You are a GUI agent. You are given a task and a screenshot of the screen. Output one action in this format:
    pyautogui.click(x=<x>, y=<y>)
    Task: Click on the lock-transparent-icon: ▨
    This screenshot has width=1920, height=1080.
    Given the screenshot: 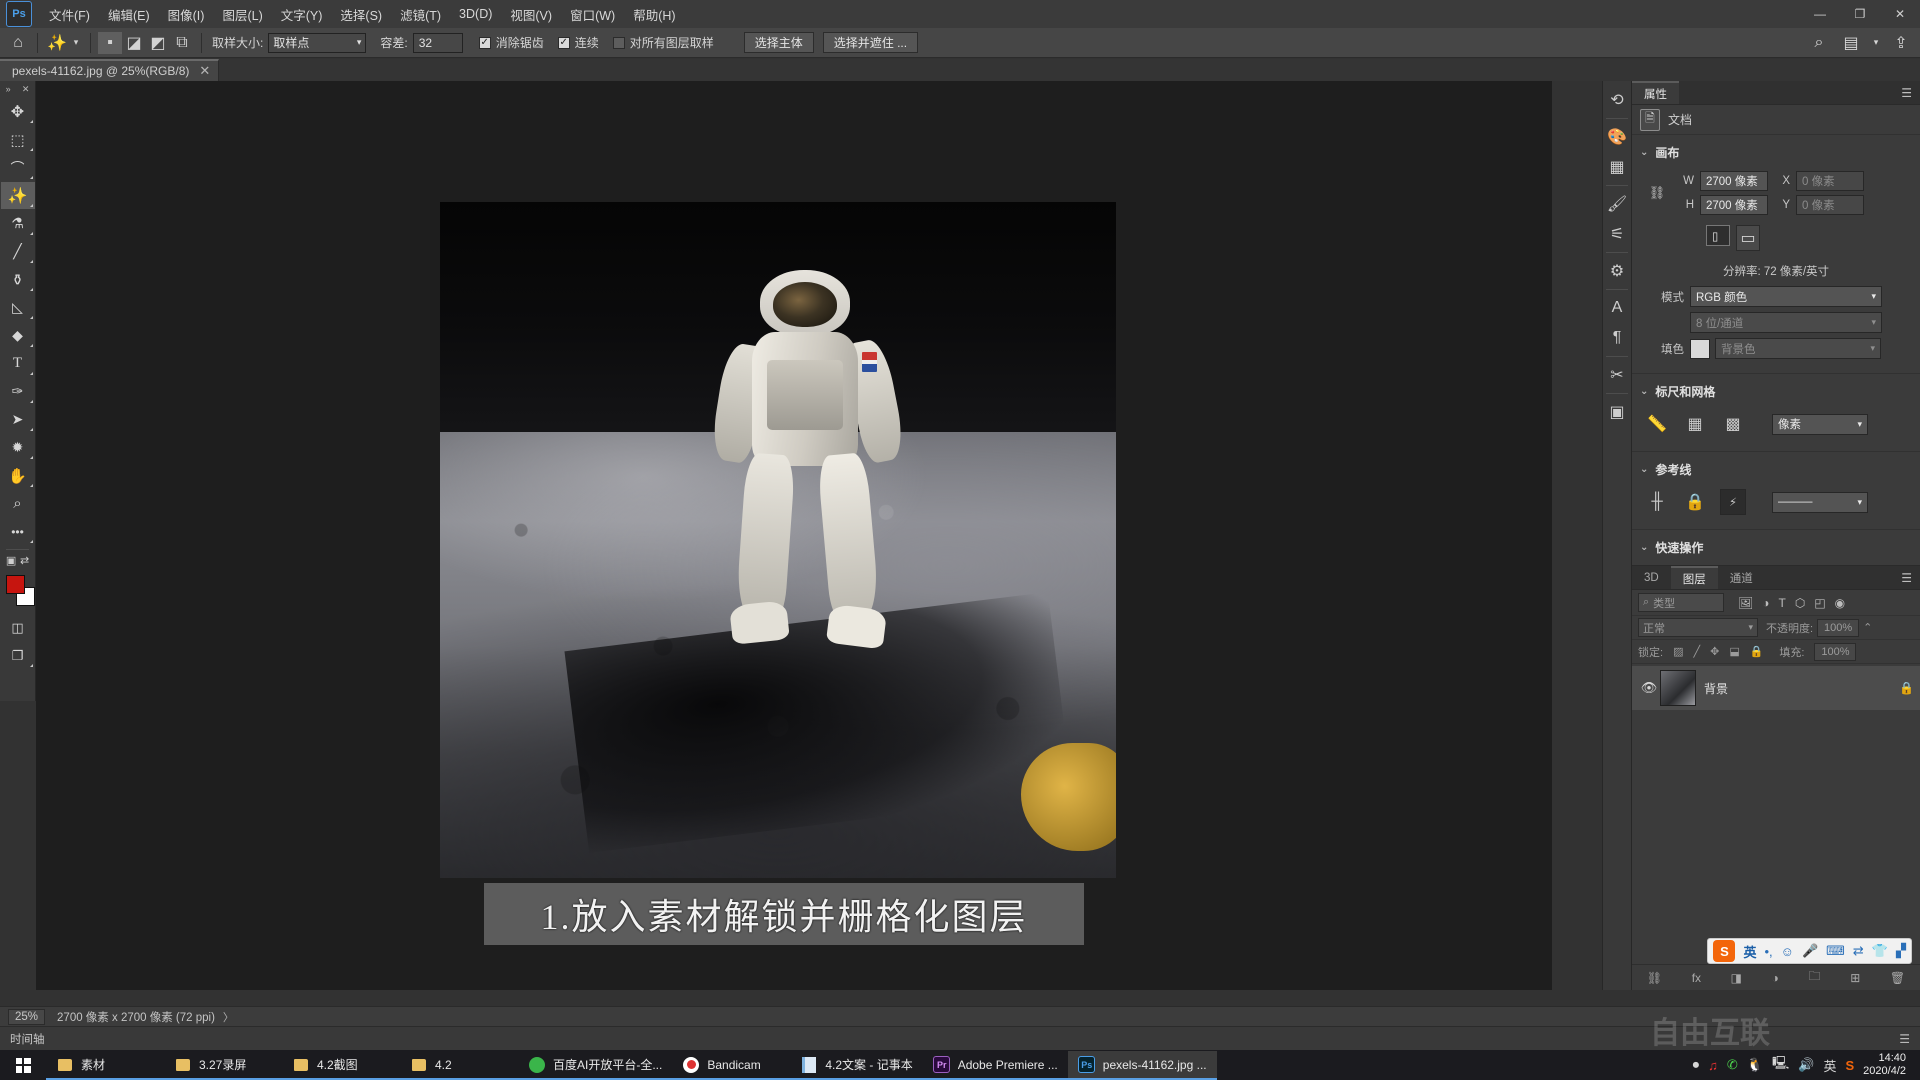 What is the action you would take?
    pyautogui.click(x=1678, y=651)
    